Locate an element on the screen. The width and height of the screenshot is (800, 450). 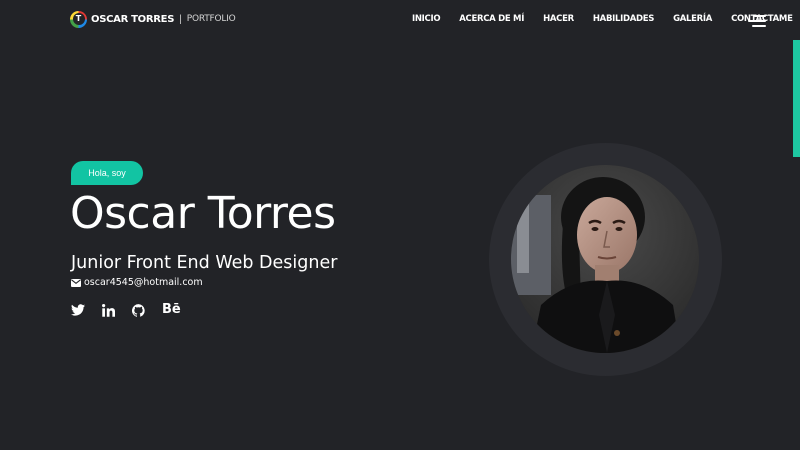
hero-role: Junior Front End Web Designer is located at coordinates (204, 263).